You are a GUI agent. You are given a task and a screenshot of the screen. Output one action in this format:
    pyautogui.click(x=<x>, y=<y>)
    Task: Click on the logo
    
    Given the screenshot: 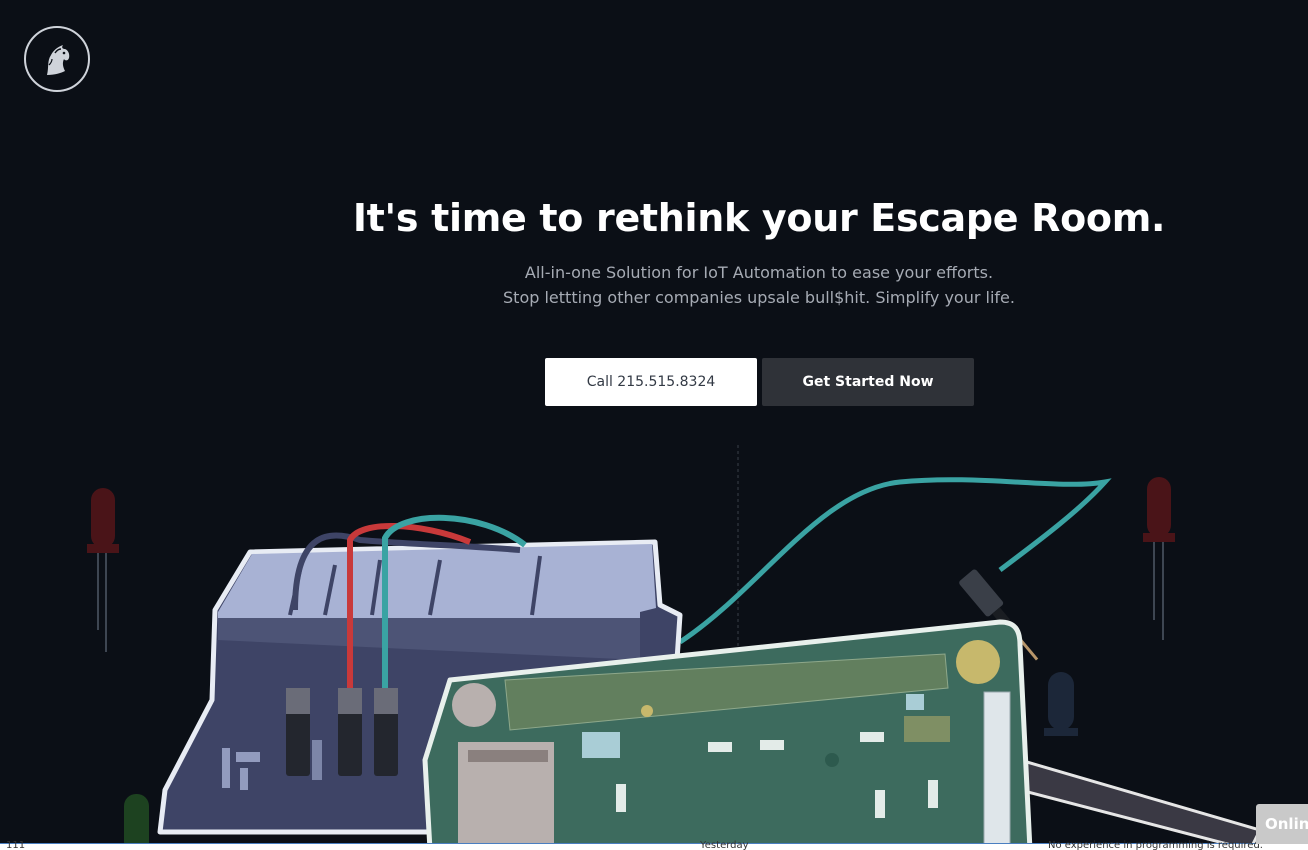 What is the action you would take?
    pyautogui.click(x=57, y=59)
    